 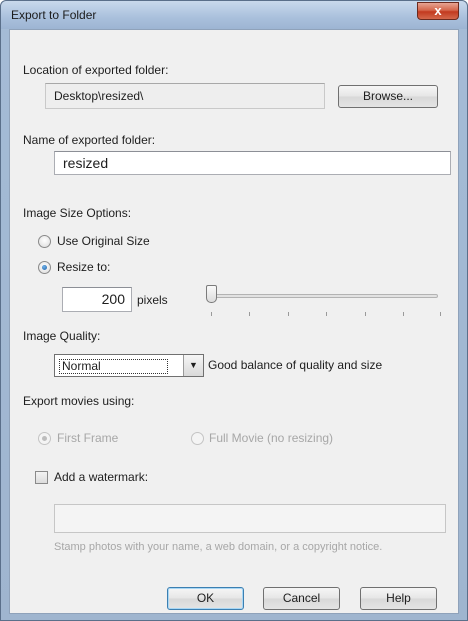 What do you see at coordinates (41, 477) in the screenshot?
I see `watermark-checkbox` at bounding box center [41, 477].